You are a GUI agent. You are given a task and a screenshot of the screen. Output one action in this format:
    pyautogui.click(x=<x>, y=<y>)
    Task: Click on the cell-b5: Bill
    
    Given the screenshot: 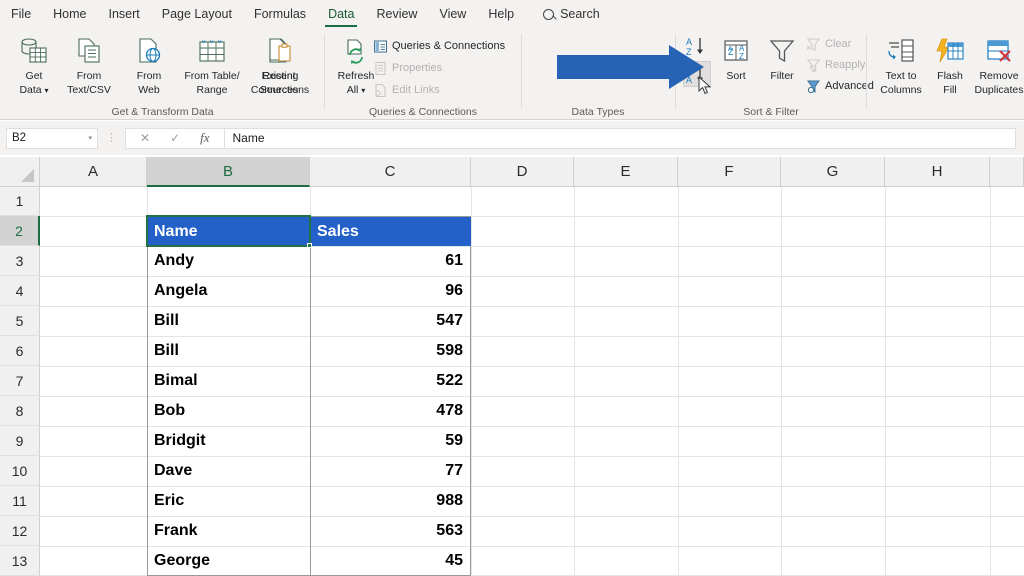 What is the action you would take?
    pyautogui.click(x=228, y=321)
    